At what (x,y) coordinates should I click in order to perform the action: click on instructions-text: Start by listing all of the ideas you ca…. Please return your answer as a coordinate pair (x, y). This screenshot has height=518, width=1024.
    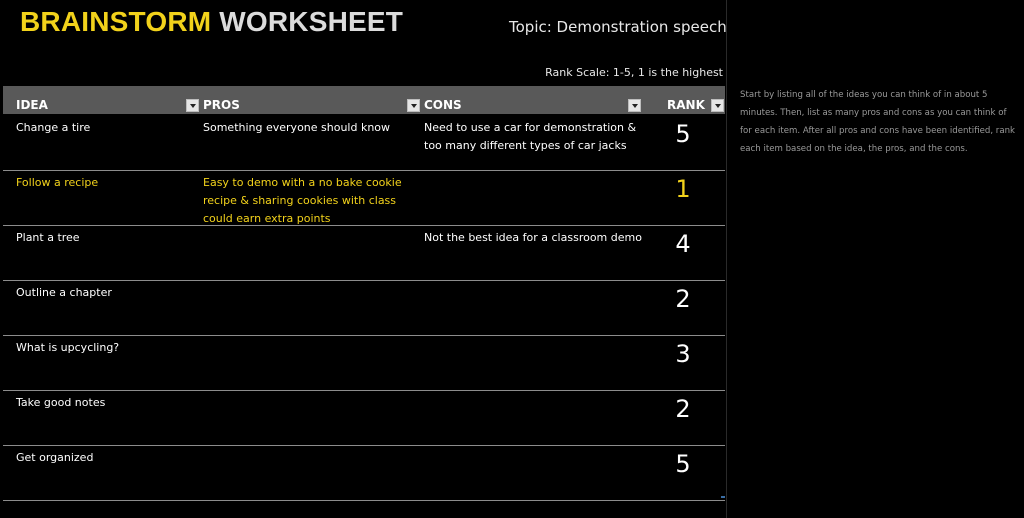
    Looking at the image, I should click on (878, 122).